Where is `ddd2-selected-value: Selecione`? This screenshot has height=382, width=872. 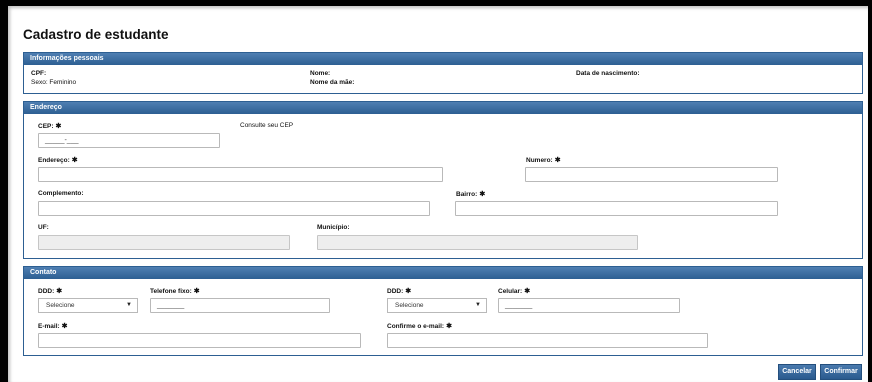
ddd2-selected-value: Selecione is located at coordinates (409, 305).